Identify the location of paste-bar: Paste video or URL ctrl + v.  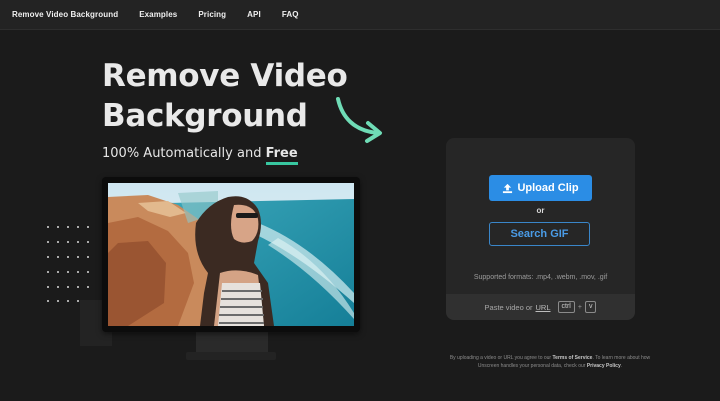
(540, 307).